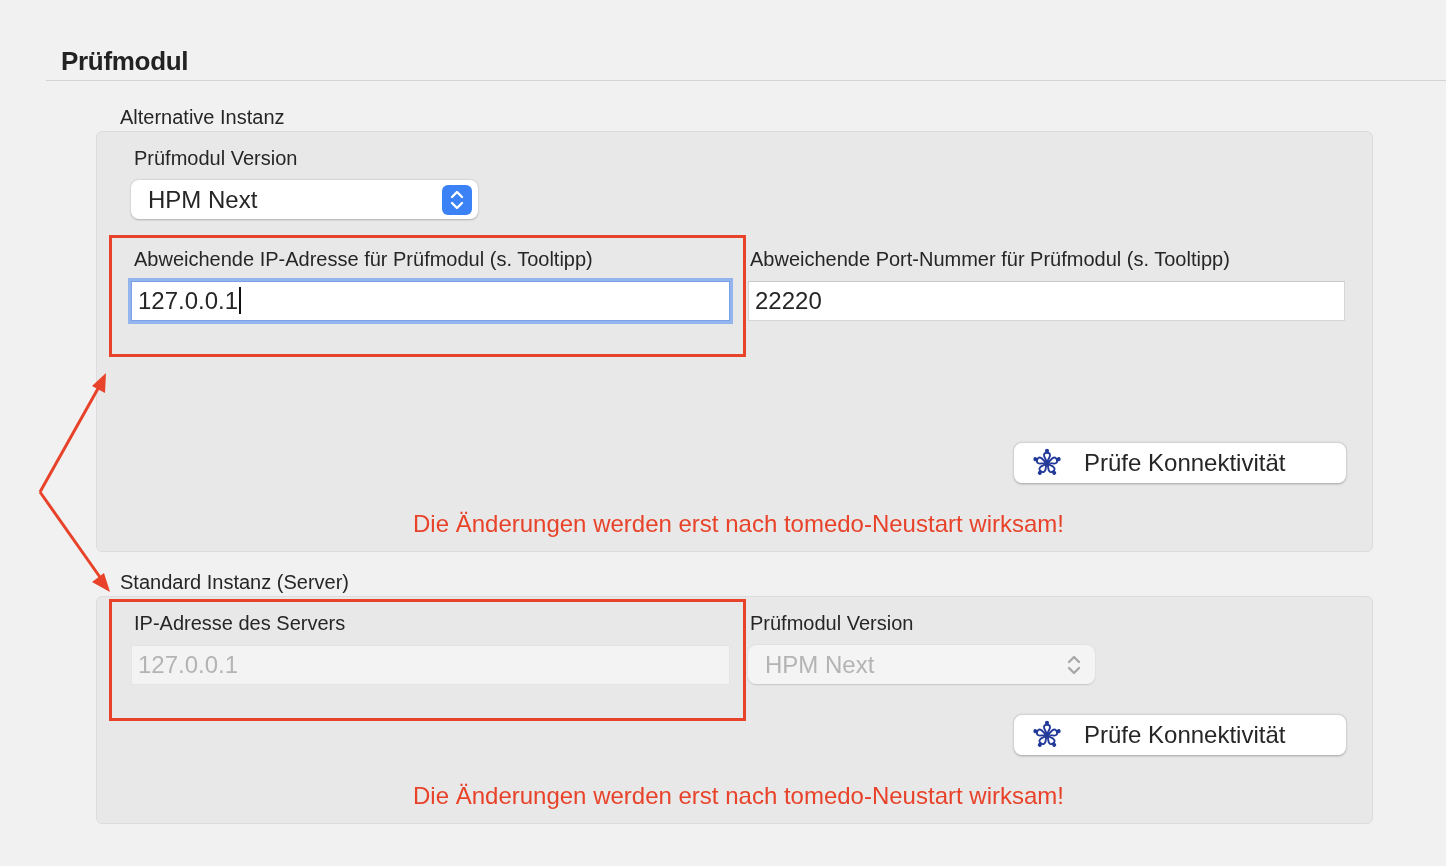 This screenshot has width=1446, height=866. What do you see at coordinates (239, 623) in the screenshot?
I see `field-label: IP-Adresse des Servers` at bounding box center [239, 623].